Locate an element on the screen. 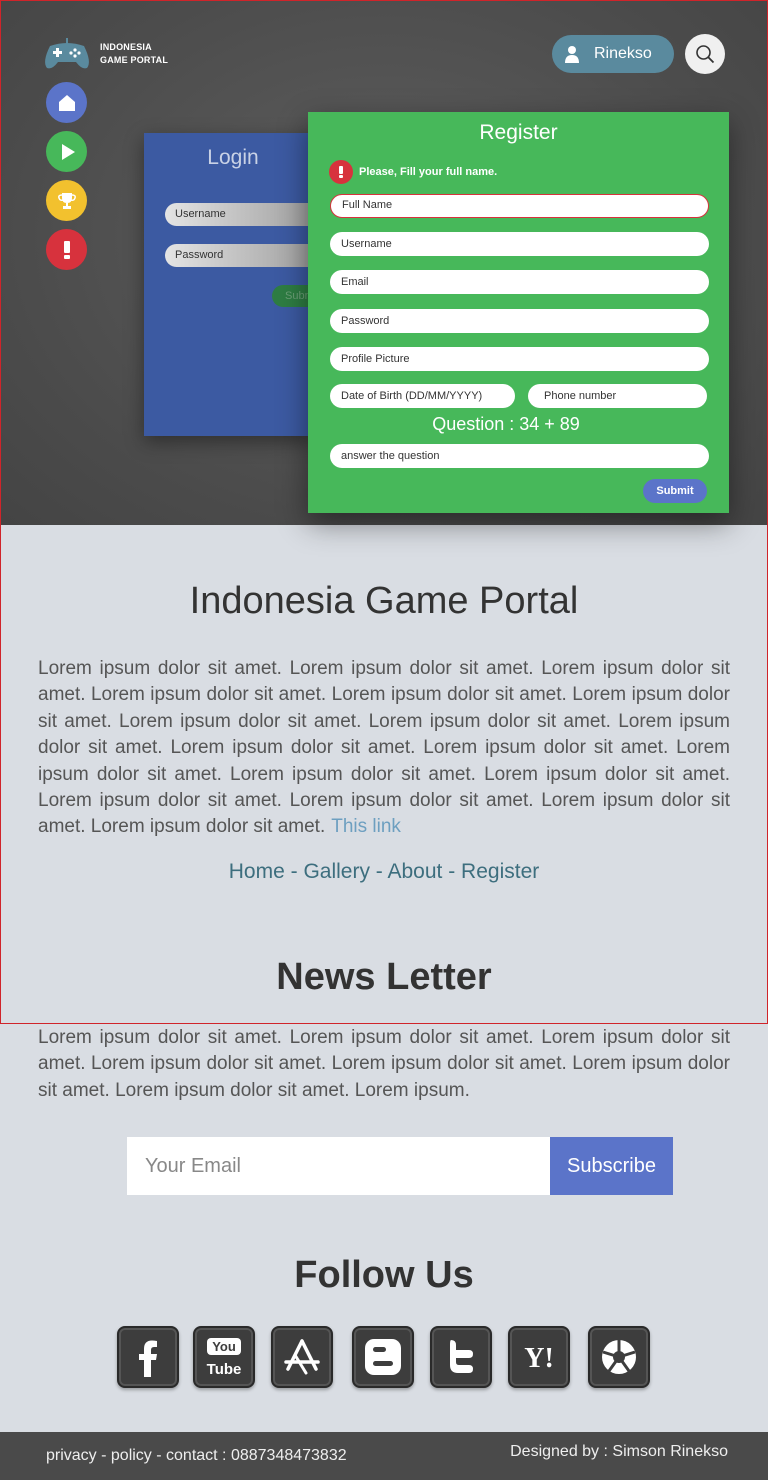  logo-line-2: GAME PORTAL is located at coordinates (134, 60).